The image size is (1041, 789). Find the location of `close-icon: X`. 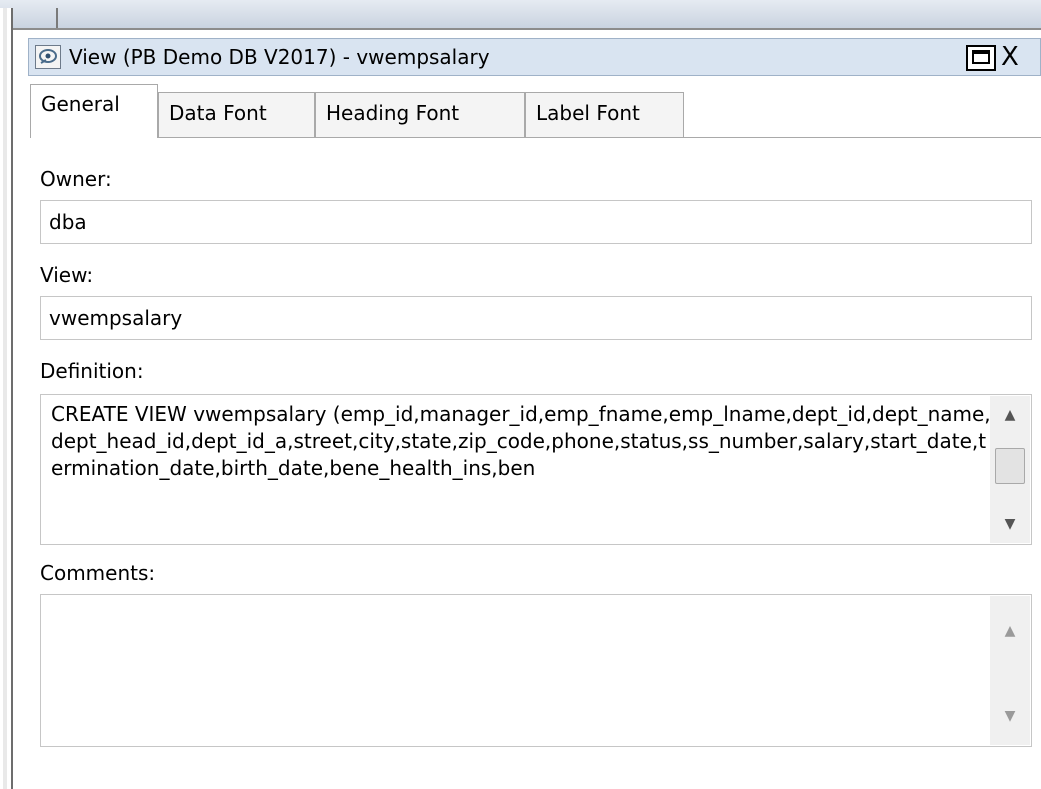

close-icon: X is located at coordinates (1010, 57).